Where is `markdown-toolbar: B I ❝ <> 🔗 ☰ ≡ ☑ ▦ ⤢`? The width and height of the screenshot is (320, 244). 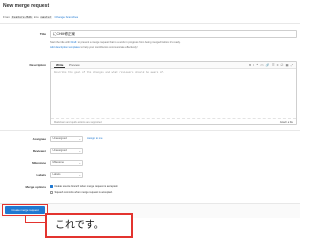
markdown-toolbar: B I ❝ <> 🔗 ☰ ≡ ☑ ▦ ⤢ is located at coordinates (270, 65).